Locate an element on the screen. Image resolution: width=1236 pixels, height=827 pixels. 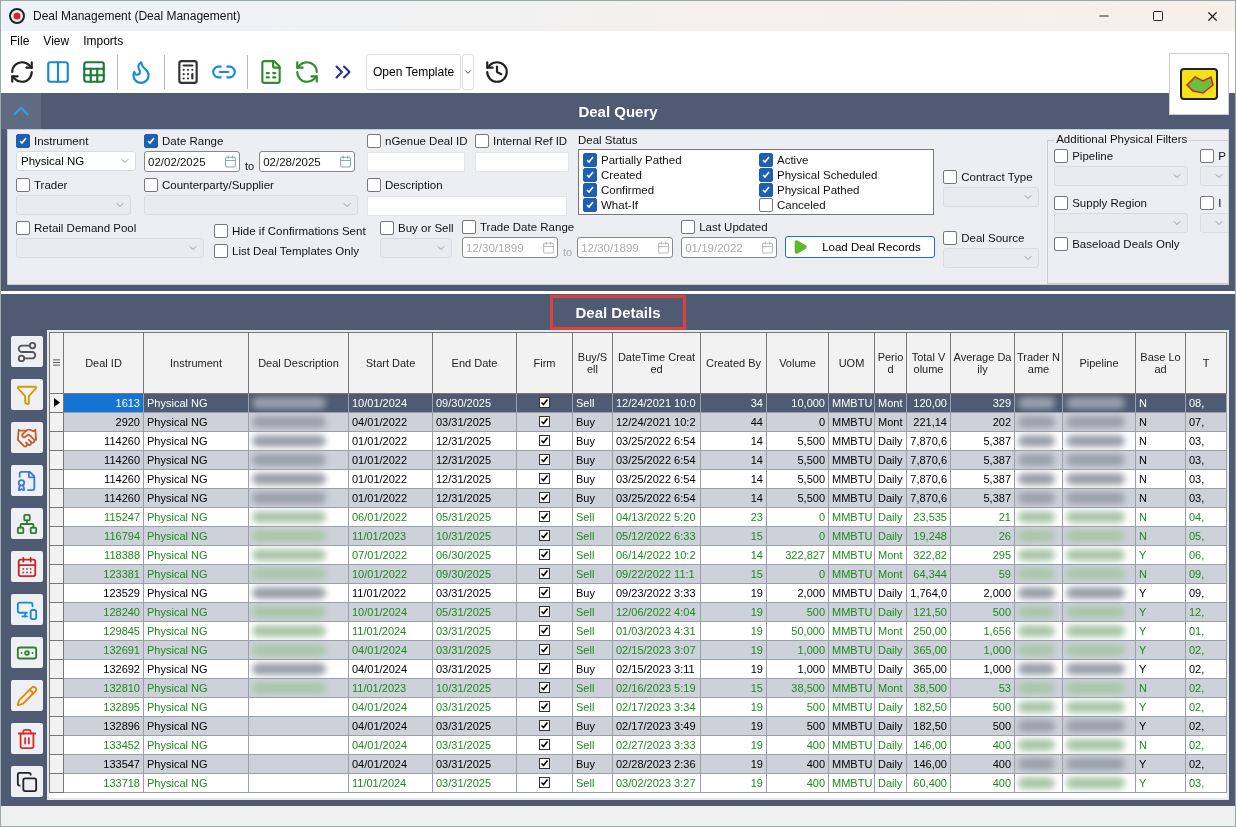
table-cell: 12/31/2025 is located at coordinates (474, 479).